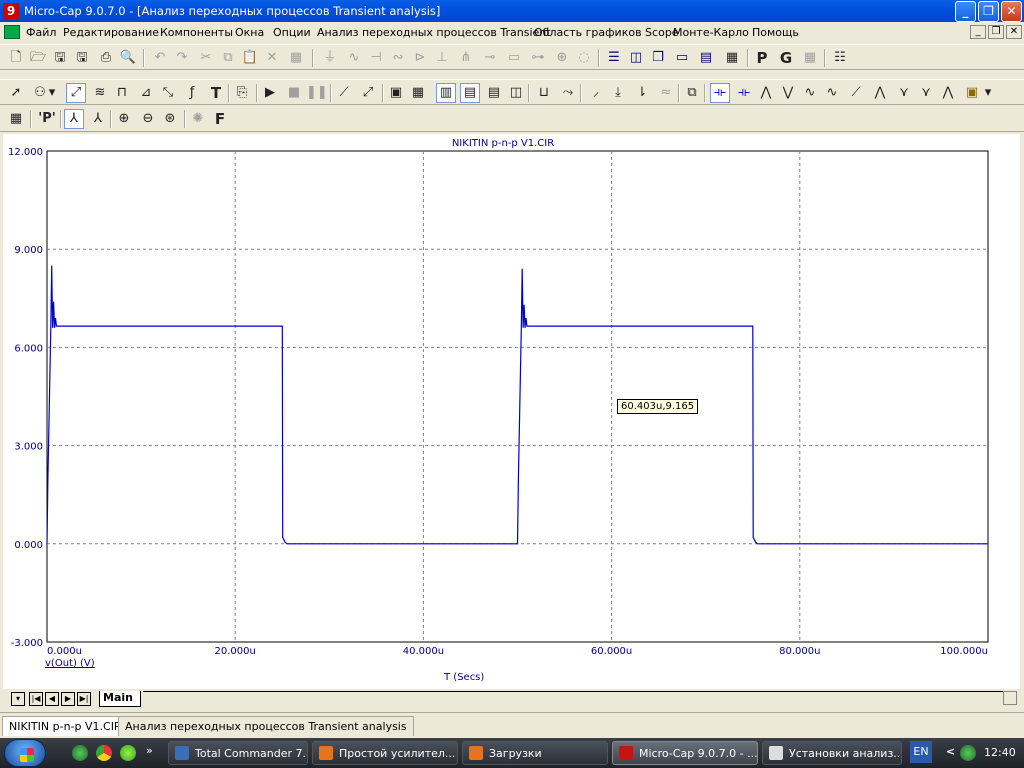  I want to click on prev-simulation-icon: ⟛, so click(744, 93).